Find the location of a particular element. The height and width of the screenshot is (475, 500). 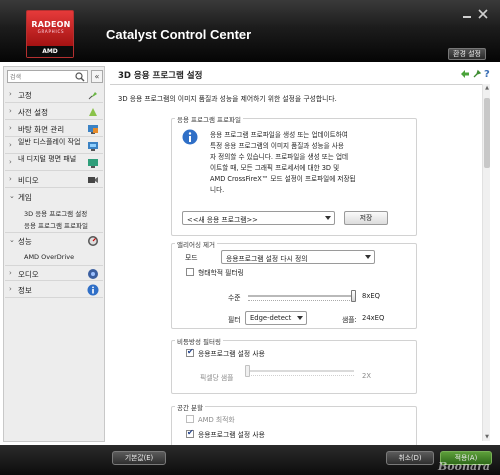

defaults-button: 기본값(E) is located at coordinates (139, 458).